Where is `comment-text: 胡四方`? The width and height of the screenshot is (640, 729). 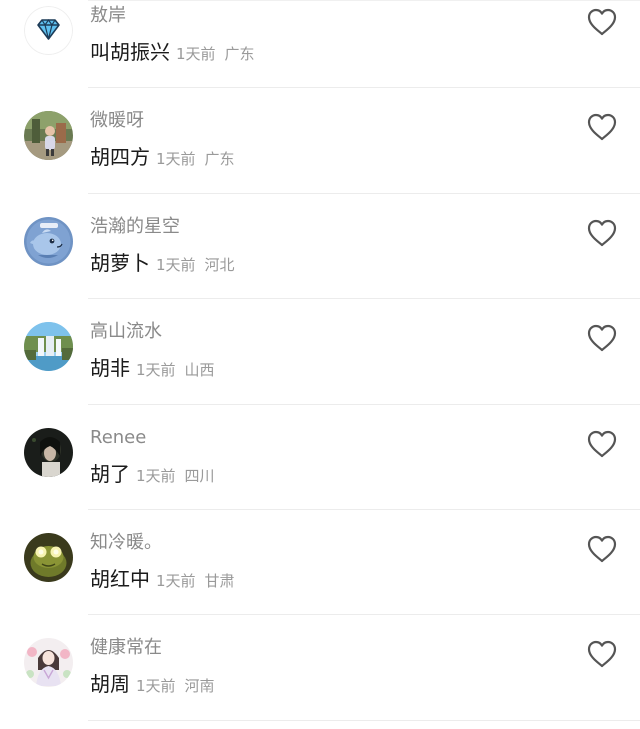
comment-text: 胡四方 is located at coordinates (120, 157).